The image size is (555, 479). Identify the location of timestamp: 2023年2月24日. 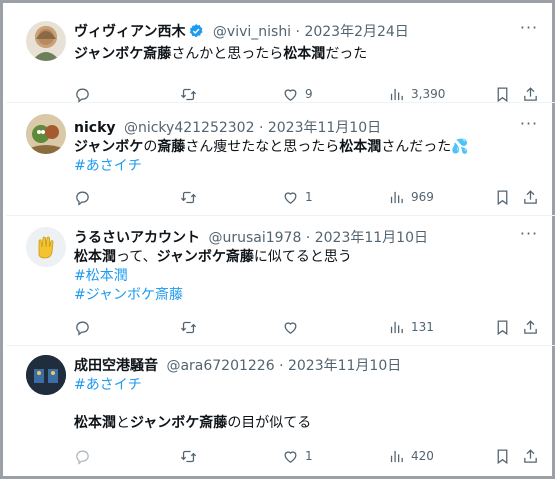
(356, 32).